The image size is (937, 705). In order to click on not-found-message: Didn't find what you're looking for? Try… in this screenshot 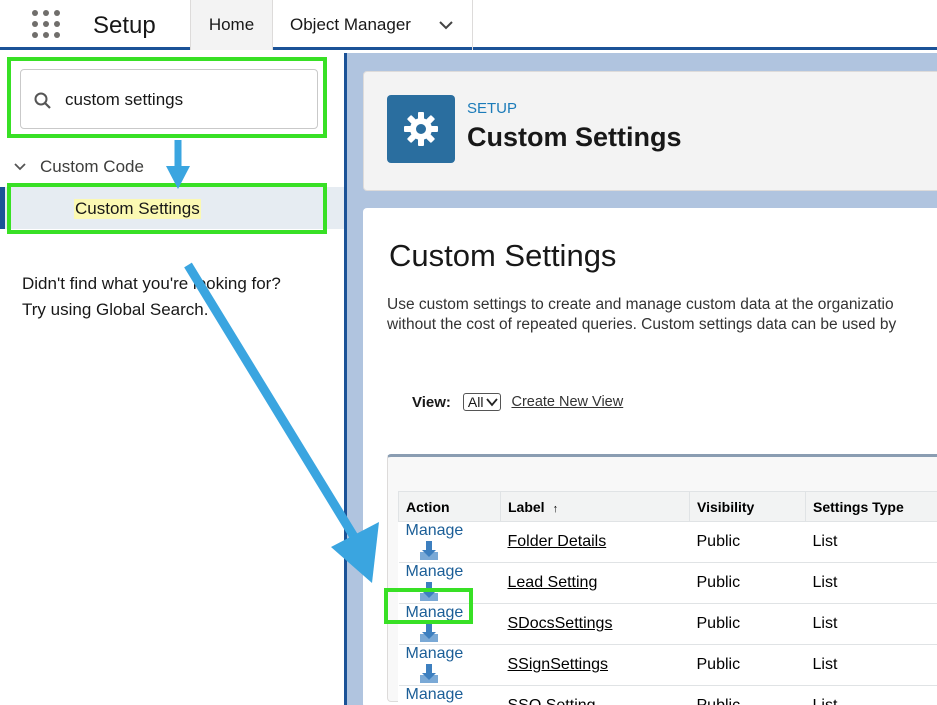, I will do `click(151, 297)`.